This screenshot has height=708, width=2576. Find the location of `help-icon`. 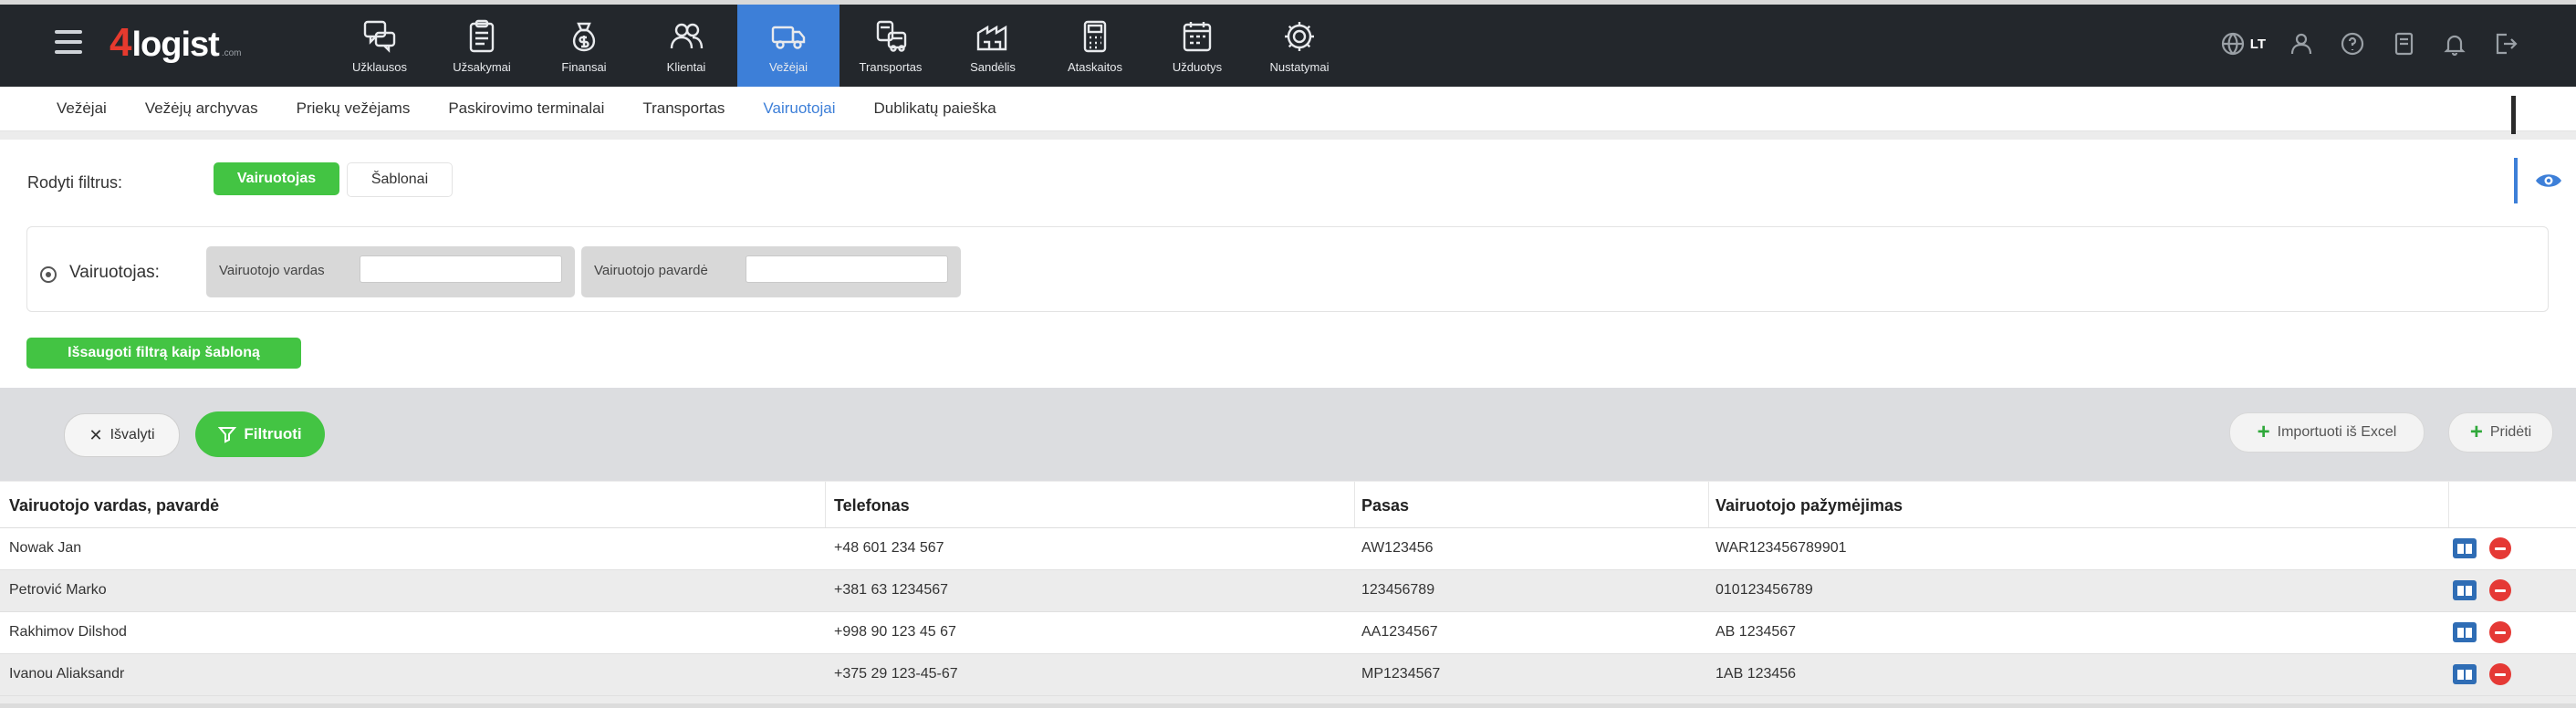

help-icon is located at coordinates (2352, 44).